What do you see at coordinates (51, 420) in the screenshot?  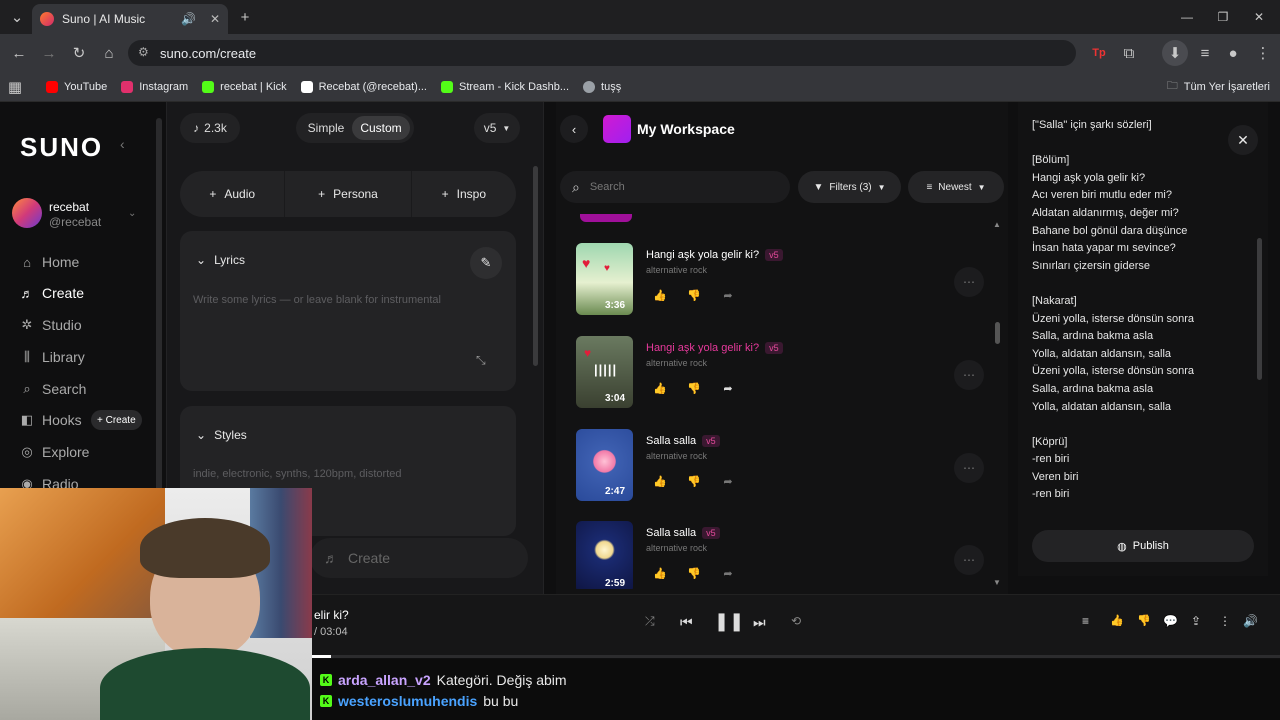 I see `sidebar-item-hooks: ◧ Hooks` at bounding box center [51, 420].